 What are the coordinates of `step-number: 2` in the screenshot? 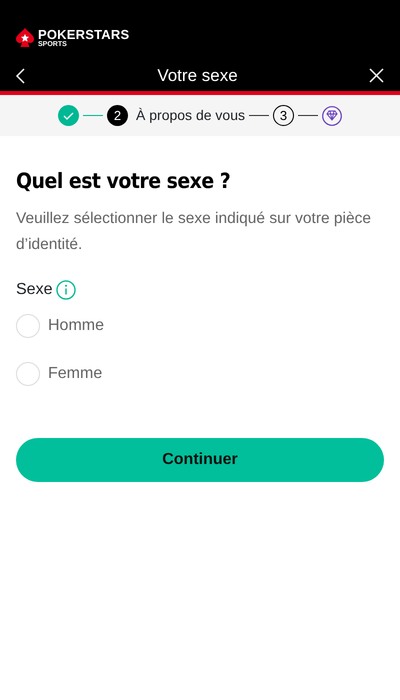 It's located at (117, 115).